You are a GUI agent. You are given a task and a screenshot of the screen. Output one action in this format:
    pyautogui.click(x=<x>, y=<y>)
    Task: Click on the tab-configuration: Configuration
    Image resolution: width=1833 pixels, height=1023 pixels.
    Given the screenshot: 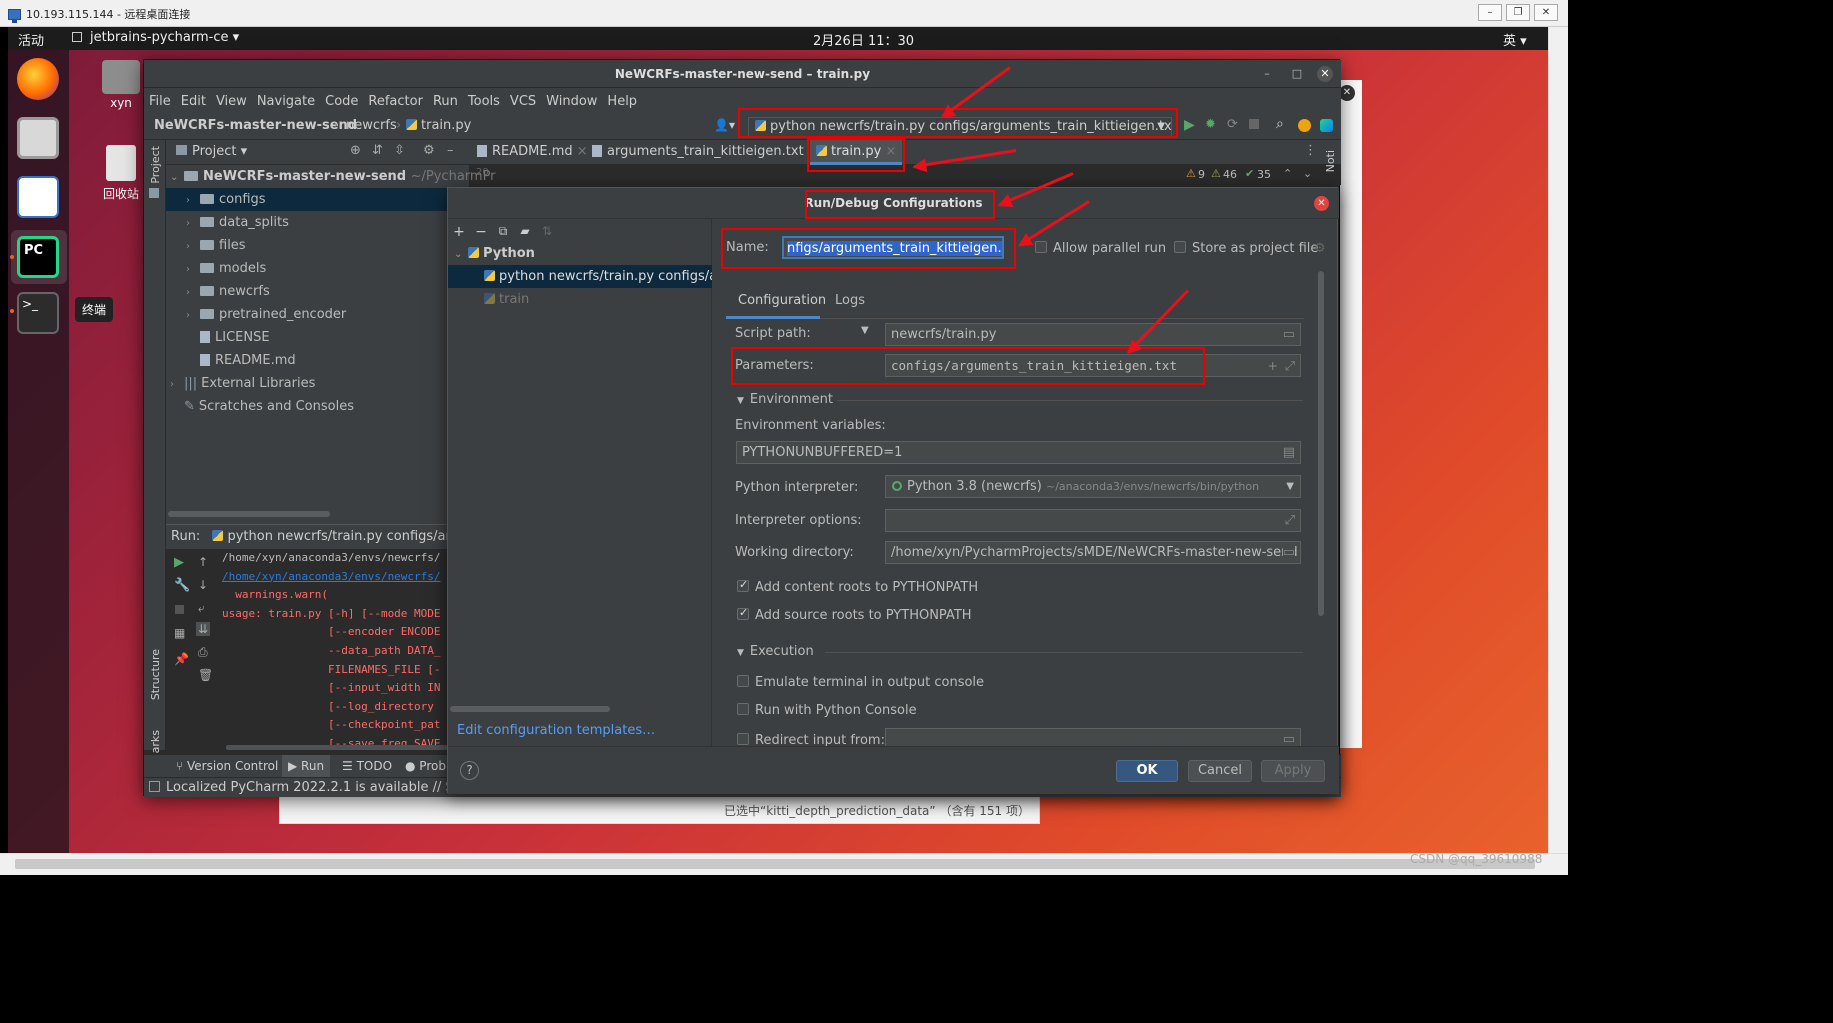 What is the action you would take?
    pyautogui.click(x=782, y=300)
    